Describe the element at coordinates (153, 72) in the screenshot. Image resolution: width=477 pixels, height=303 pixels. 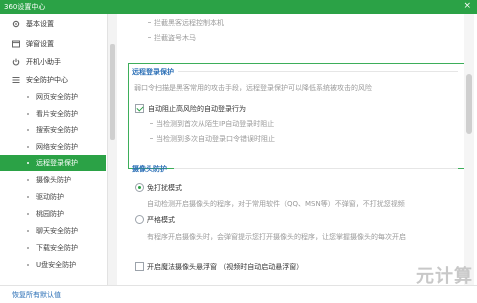
I see `section-title-remote-login: 远程登录保护` at that location.